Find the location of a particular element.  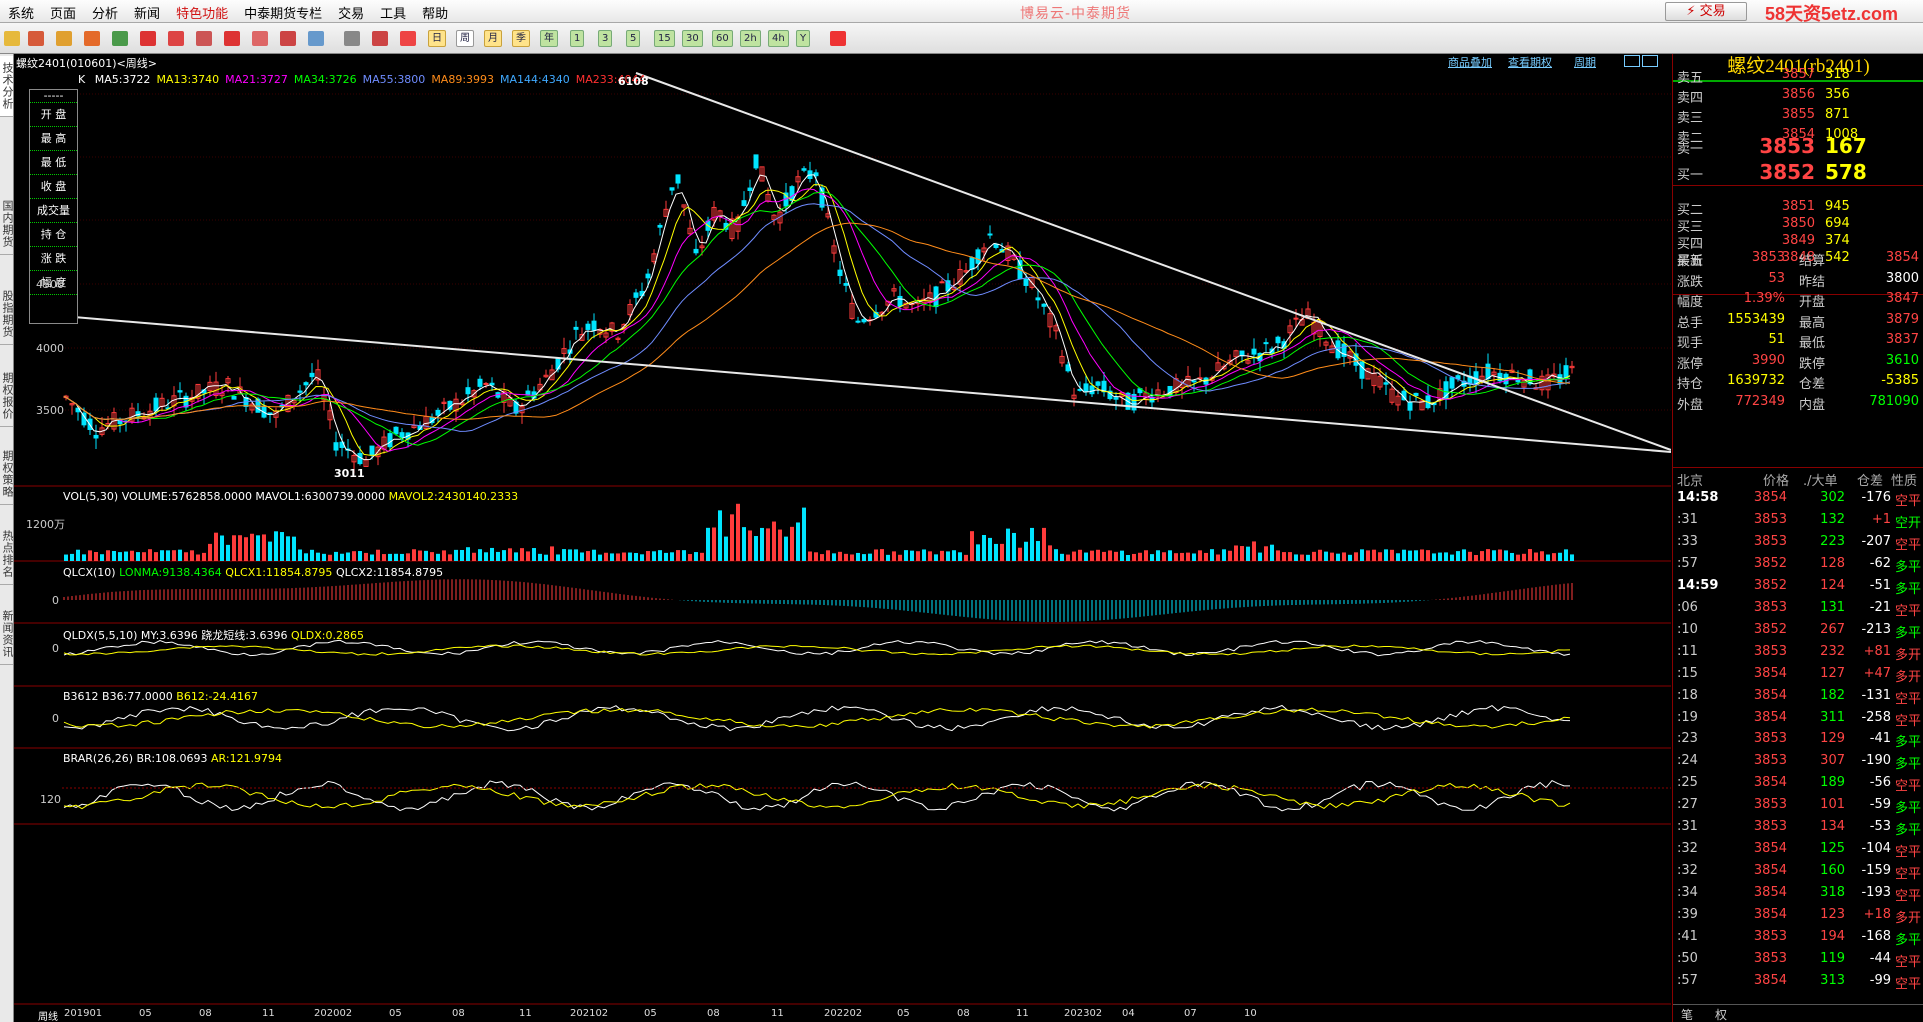

period-2h: 2h is located at coordinates (750, 38).